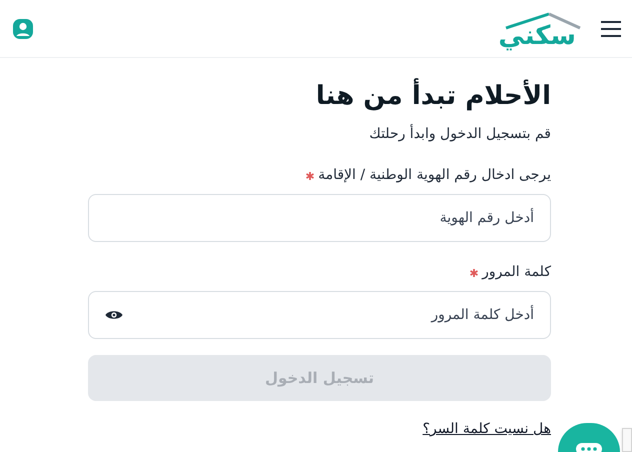  I want to click on forgot-password-link: هل نسيت كلمة السر؟, so click(486, 429).